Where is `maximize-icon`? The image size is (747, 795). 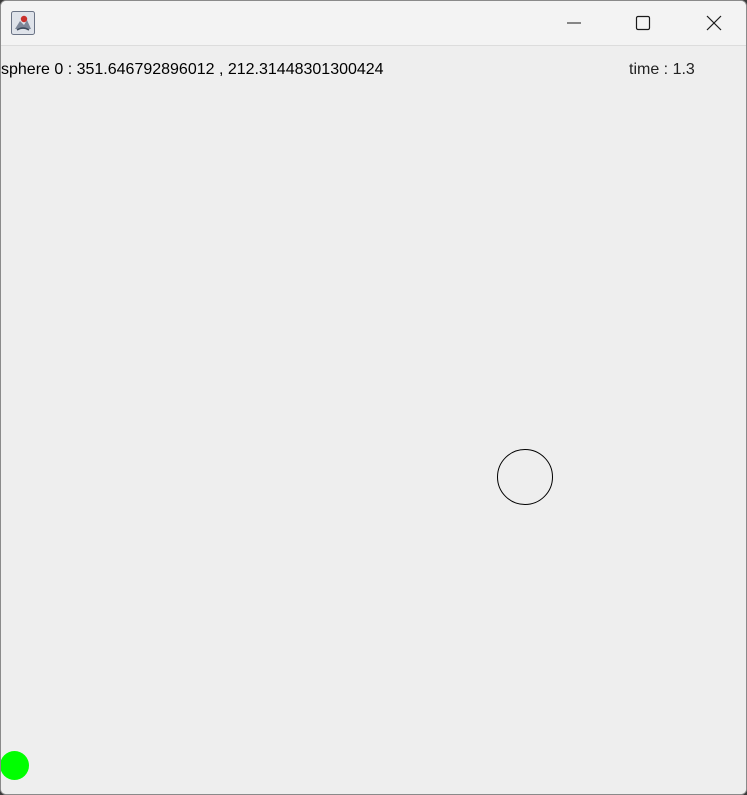 maximize-icon is located at coordinates (643, 23).